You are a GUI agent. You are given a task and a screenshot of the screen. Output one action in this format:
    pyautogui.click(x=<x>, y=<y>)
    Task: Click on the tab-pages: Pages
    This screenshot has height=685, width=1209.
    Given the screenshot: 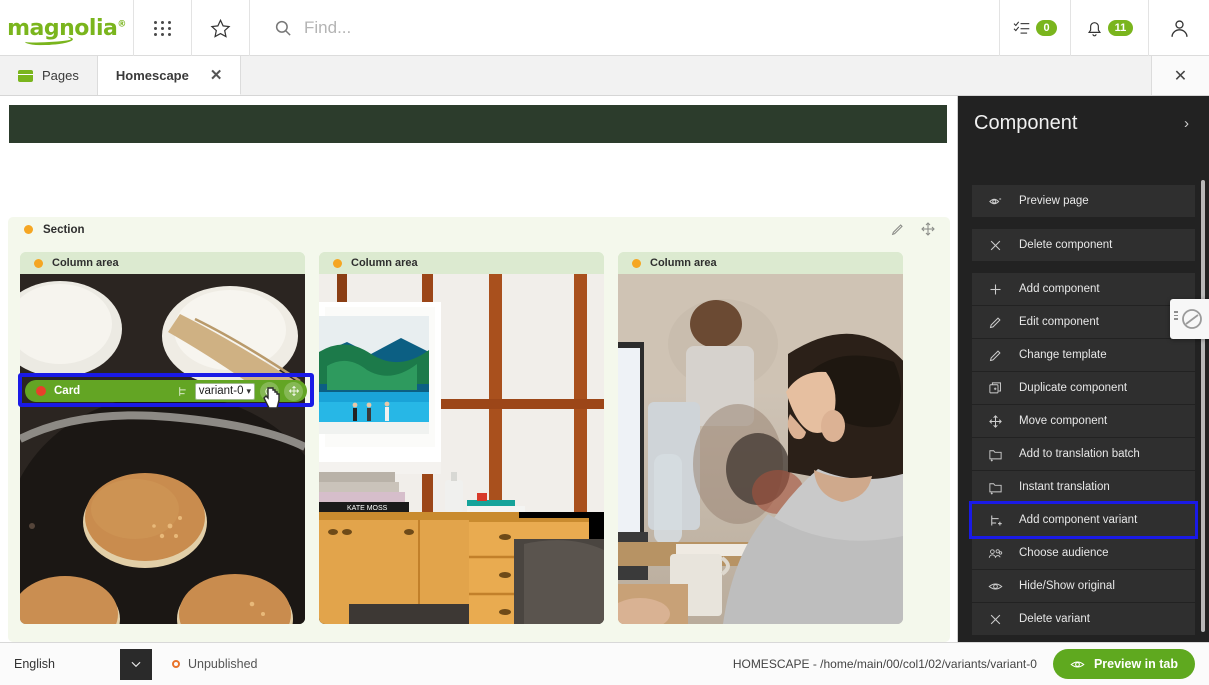 What is the action you would take?
    pyautogui.click(x=49, y=75)
    